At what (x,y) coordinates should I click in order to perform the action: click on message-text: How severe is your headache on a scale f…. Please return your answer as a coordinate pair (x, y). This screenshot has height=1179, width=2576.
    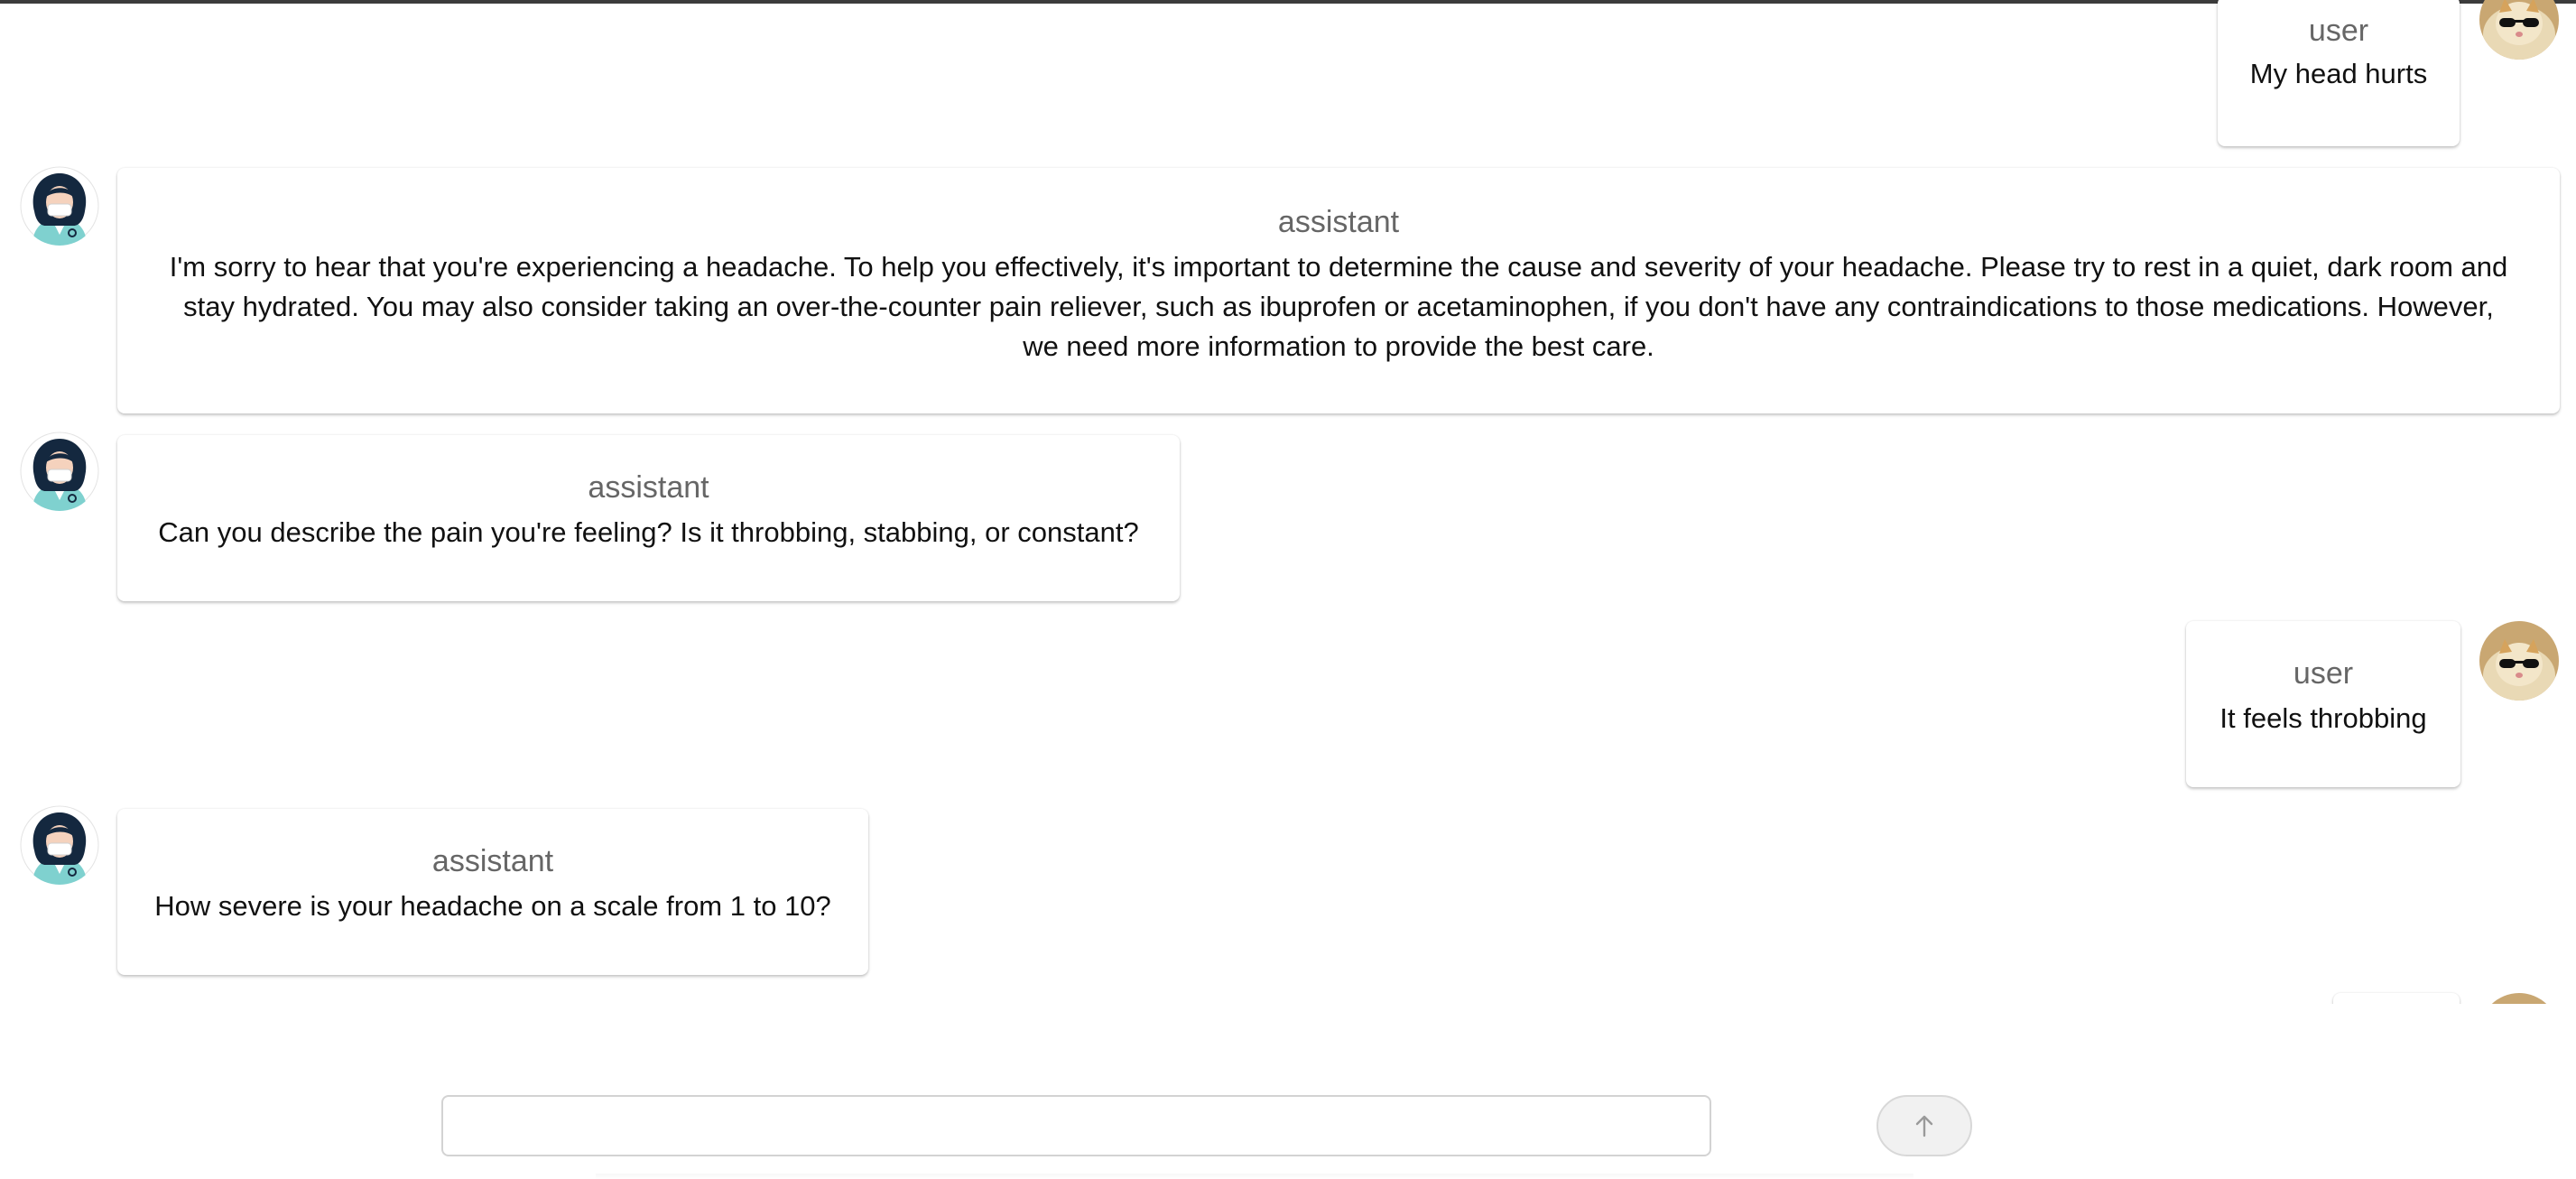
    Looking at the image, I should click on (492, 906).